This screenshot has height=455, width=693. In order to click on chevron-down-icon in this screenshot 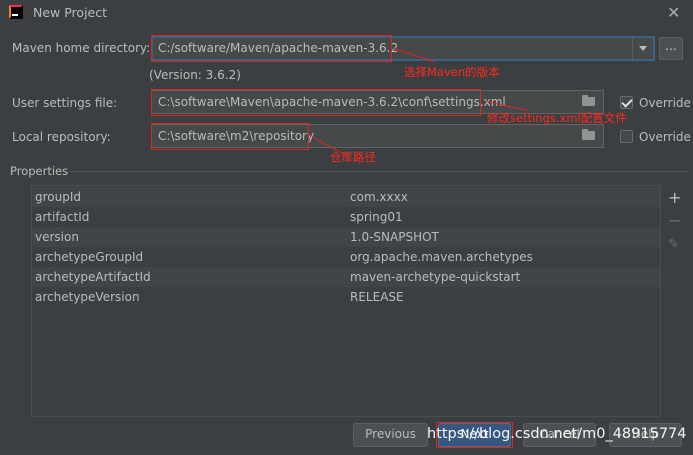, I will do `click(642, 48)`.